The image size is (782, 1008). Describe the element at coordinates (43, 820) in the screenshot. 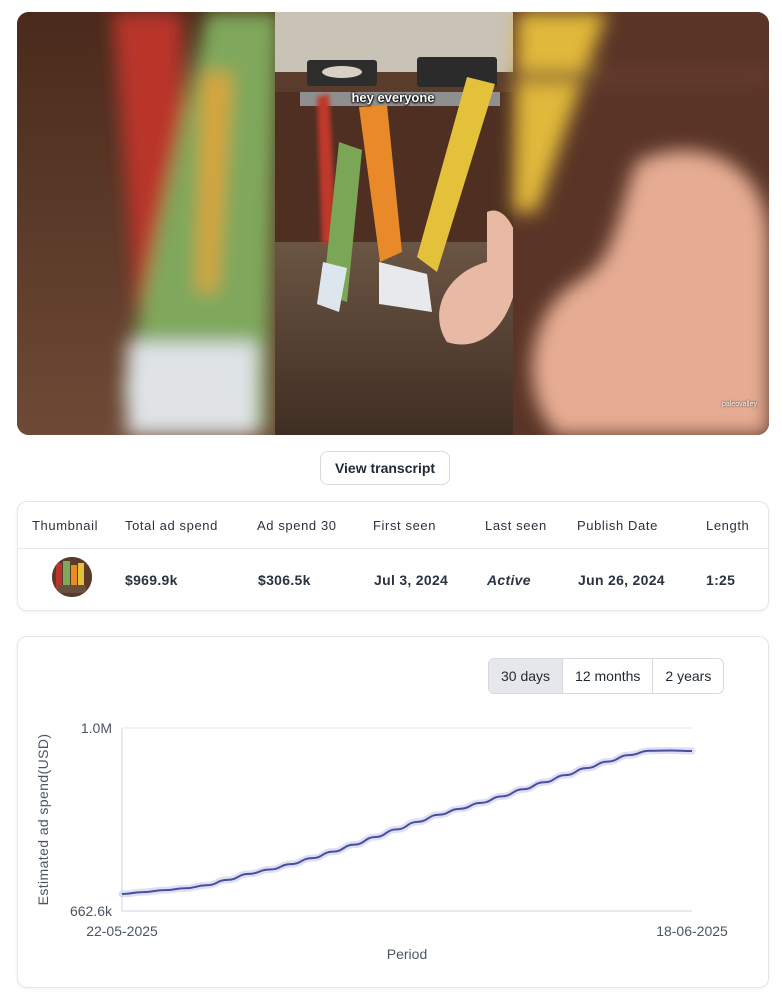

I see `y-axis-label: Estimated ad spend(USD)` at that location.